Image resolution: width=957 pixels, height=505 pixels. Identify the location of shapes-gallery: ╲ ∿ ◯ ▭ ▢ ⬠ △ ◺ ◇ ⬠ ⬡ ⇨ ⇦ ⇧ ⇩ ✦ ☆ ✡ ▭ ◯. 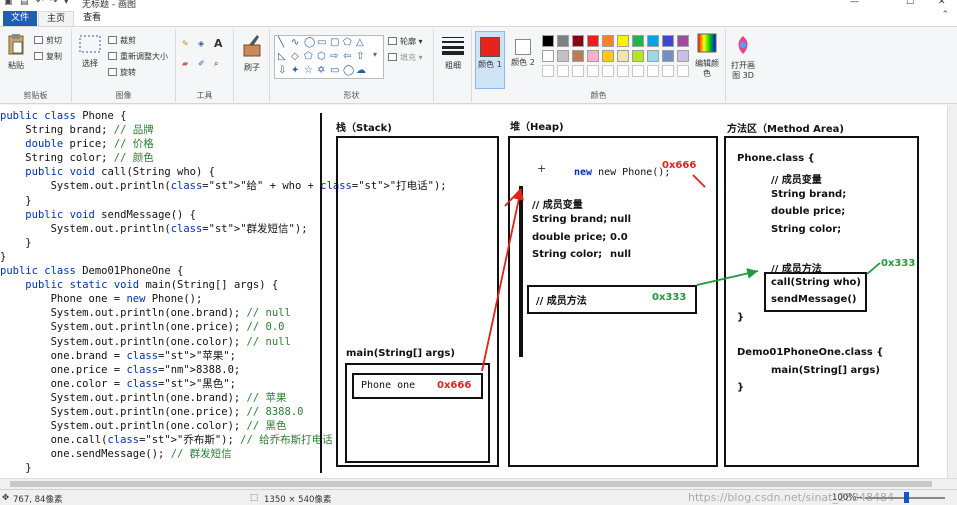
(329, 57).